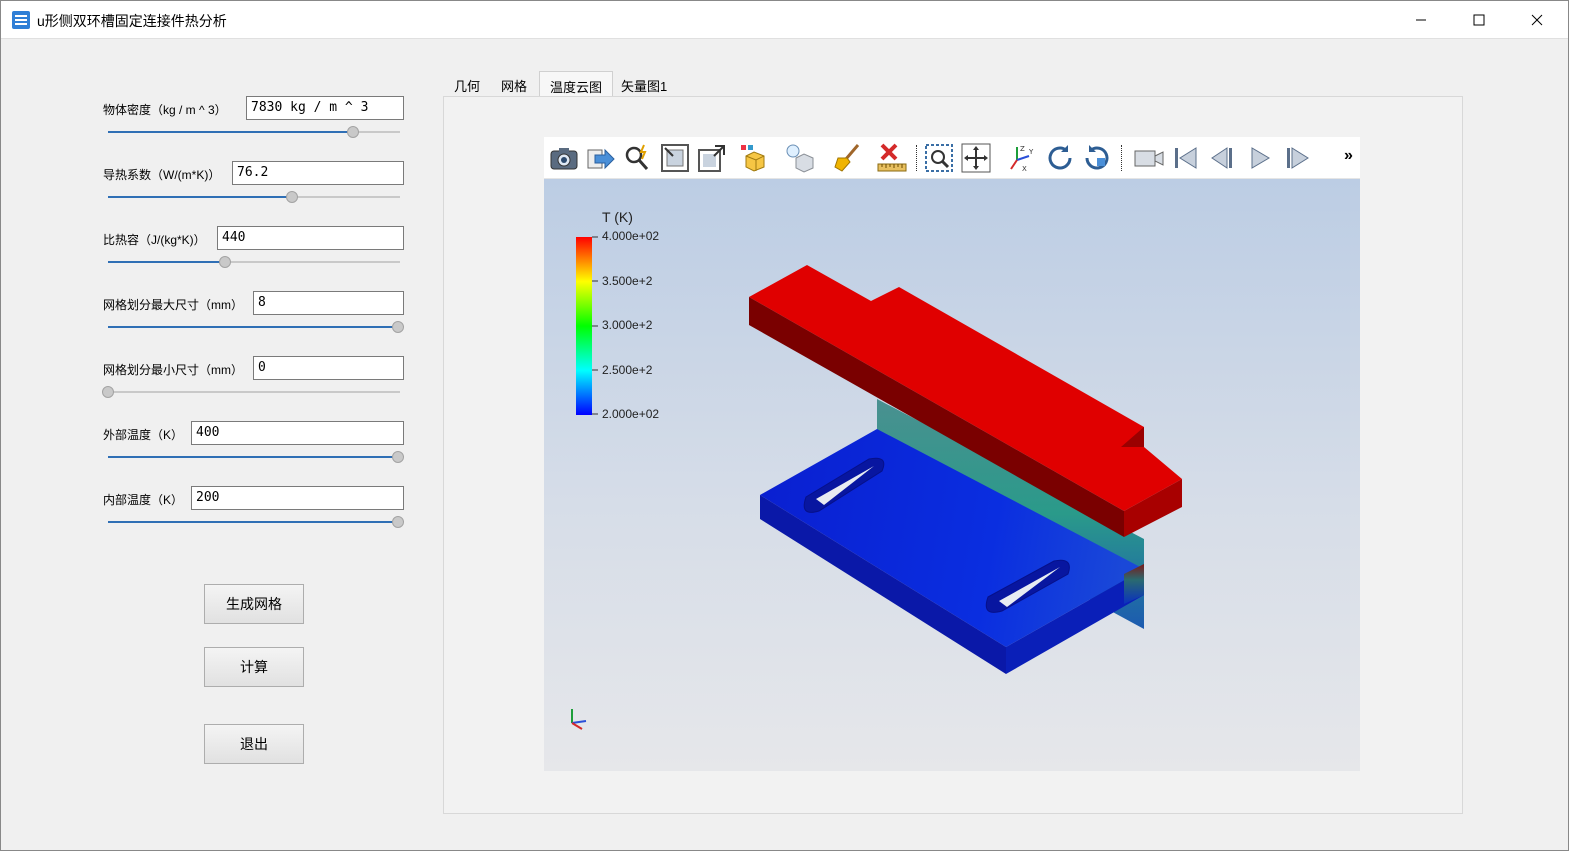  What do you see at coordinates (325, 108) in the screenshot?
I see `density-input: 7830 kg / m ^ 3` at bounding box center [325, 108].